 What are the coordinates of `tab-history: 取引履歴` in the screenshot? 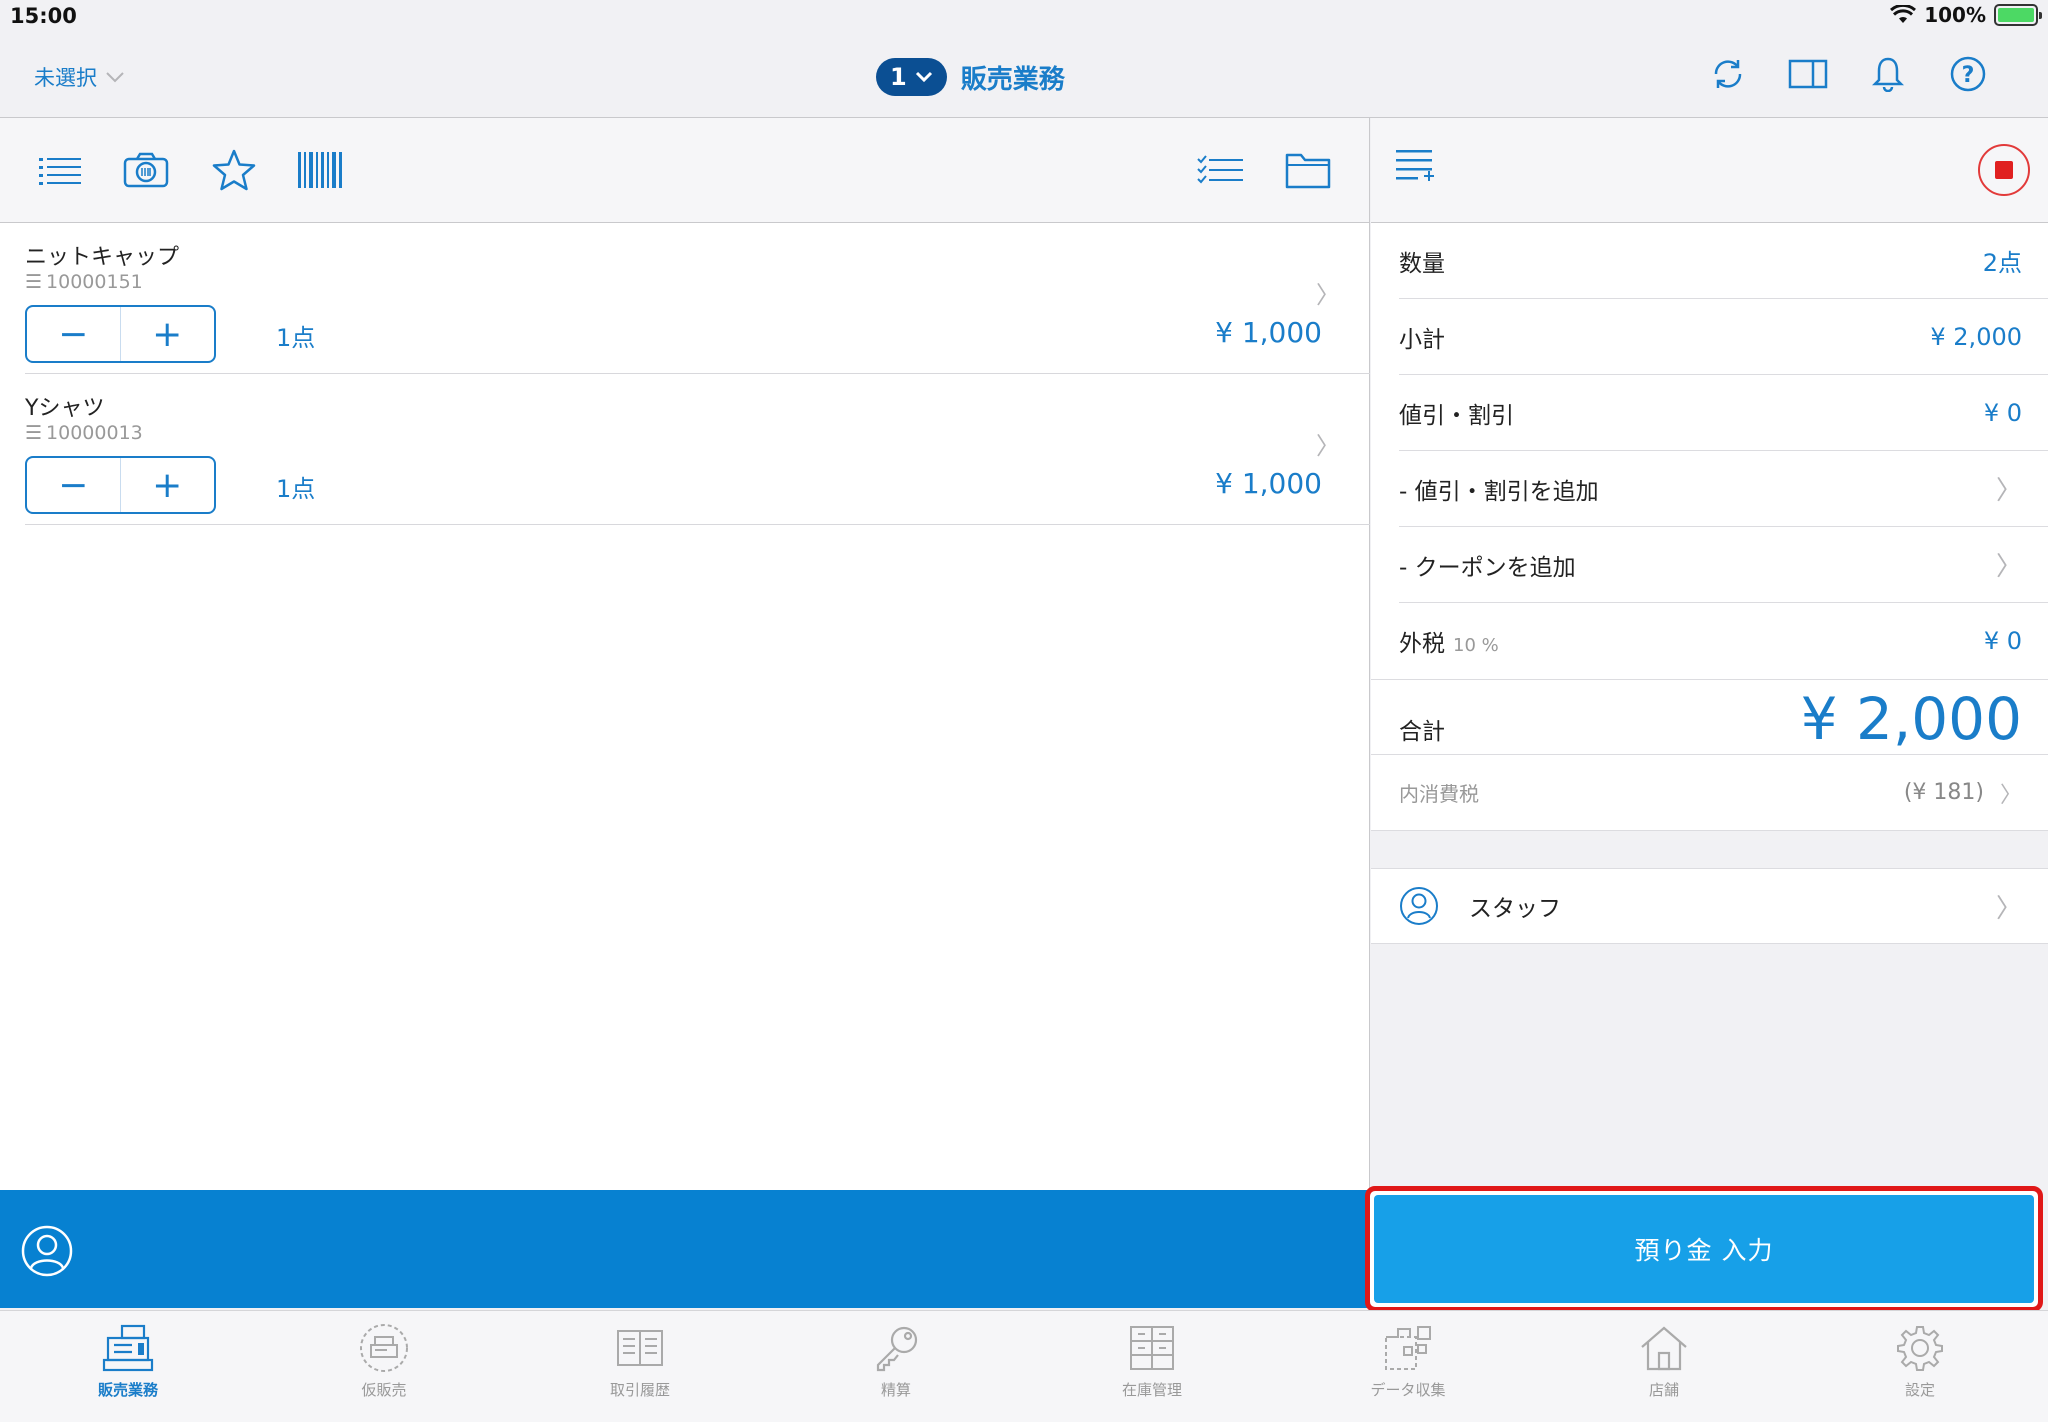 It's located at (640, 1366).